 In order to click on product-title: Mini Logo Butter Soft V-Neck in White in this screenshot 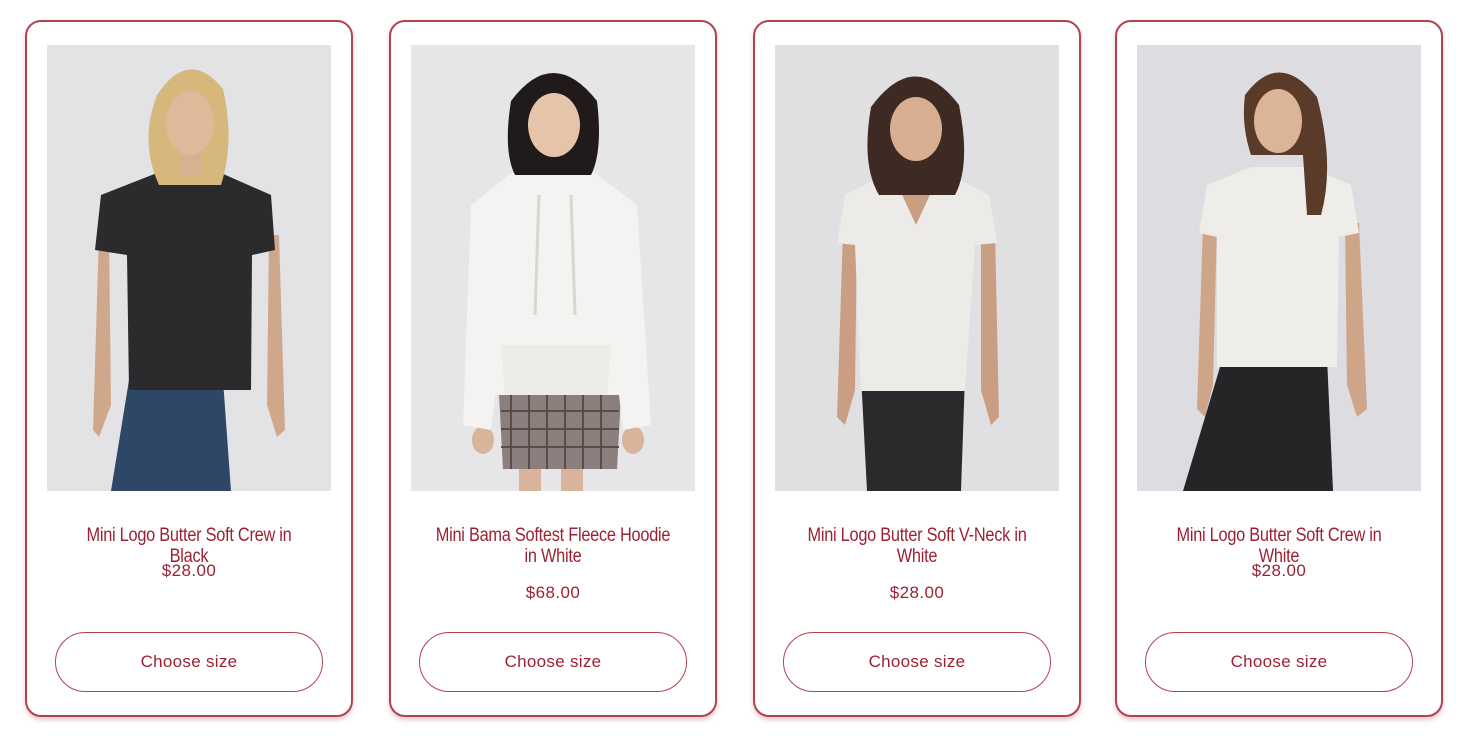, I will do `click(917, 546)`.